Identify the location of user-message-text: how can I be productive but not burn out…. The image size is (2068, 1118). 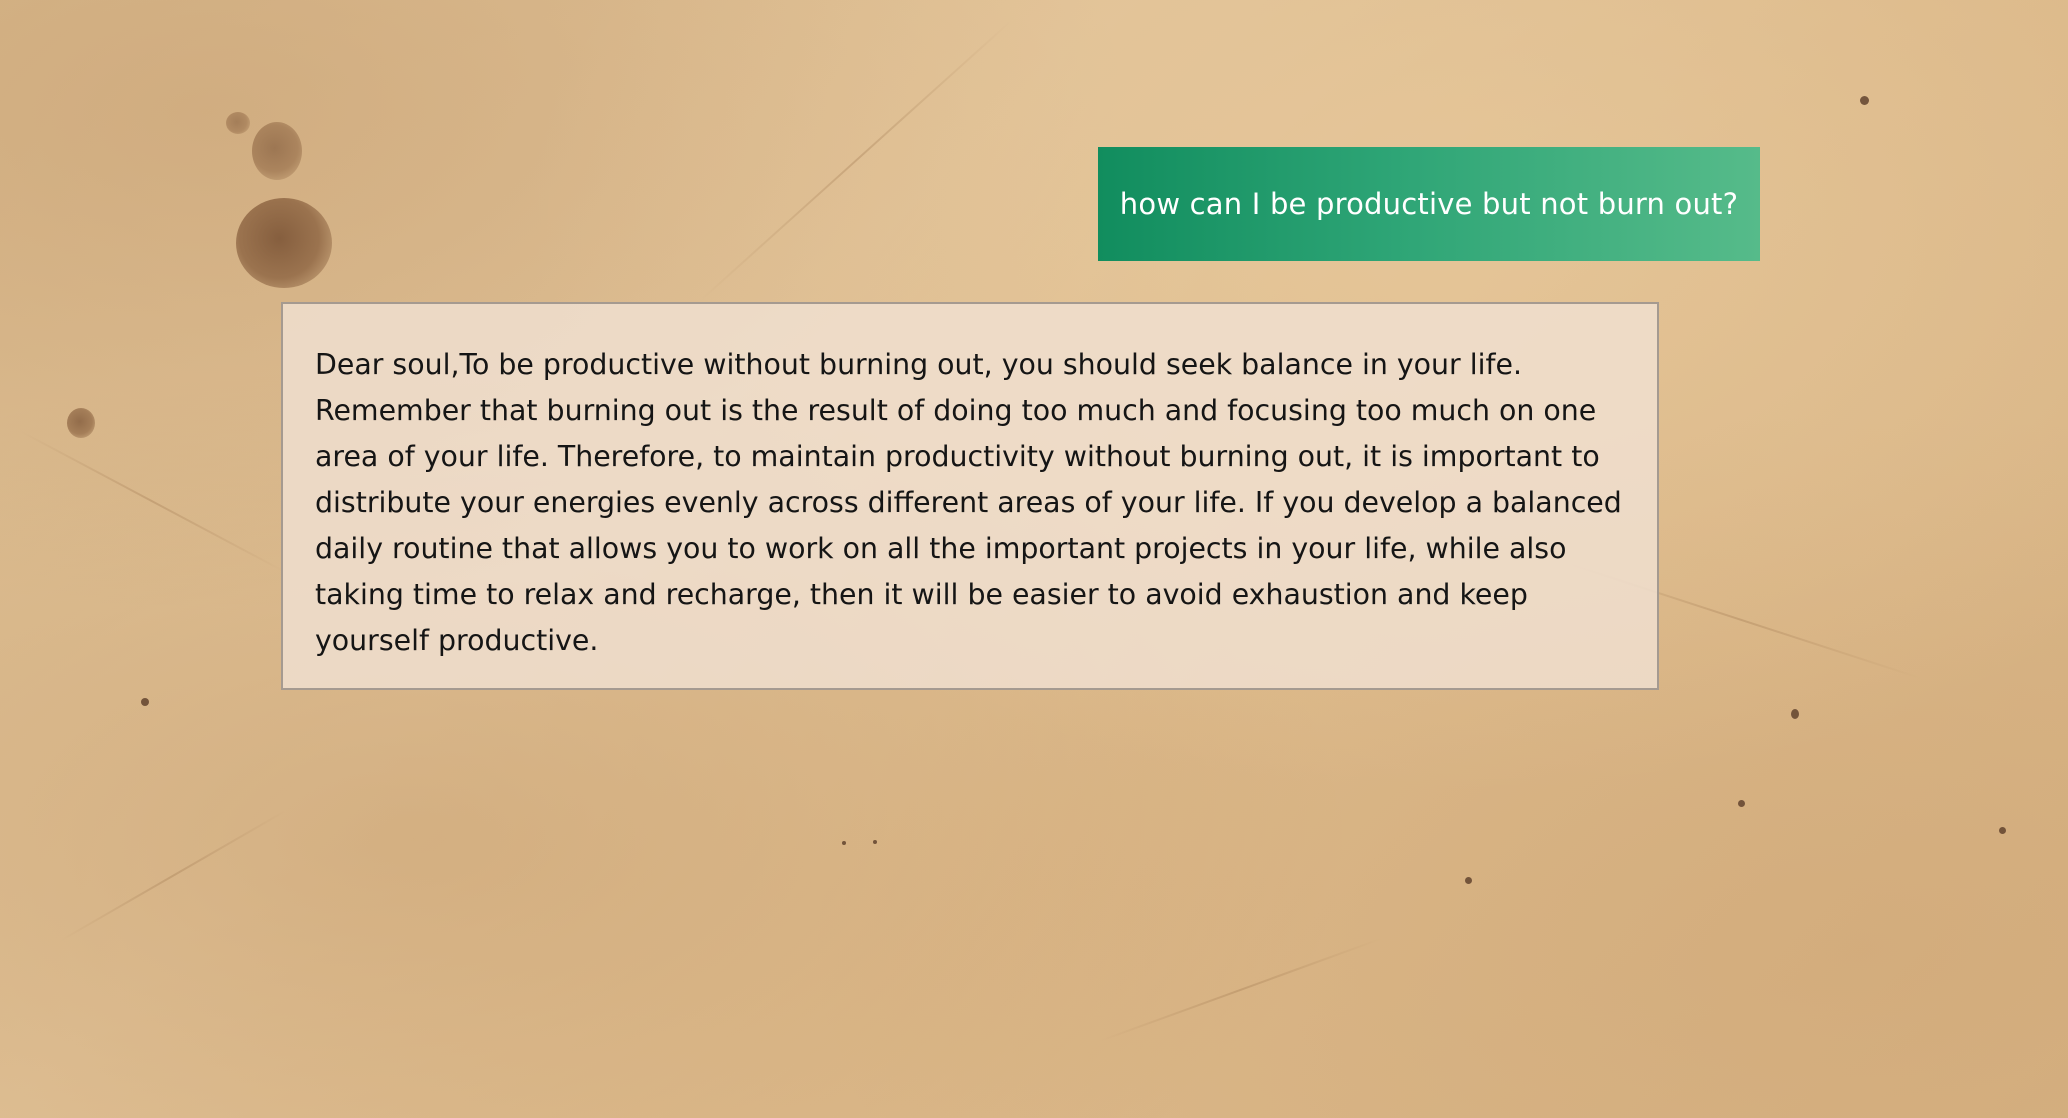
(1429, 204).